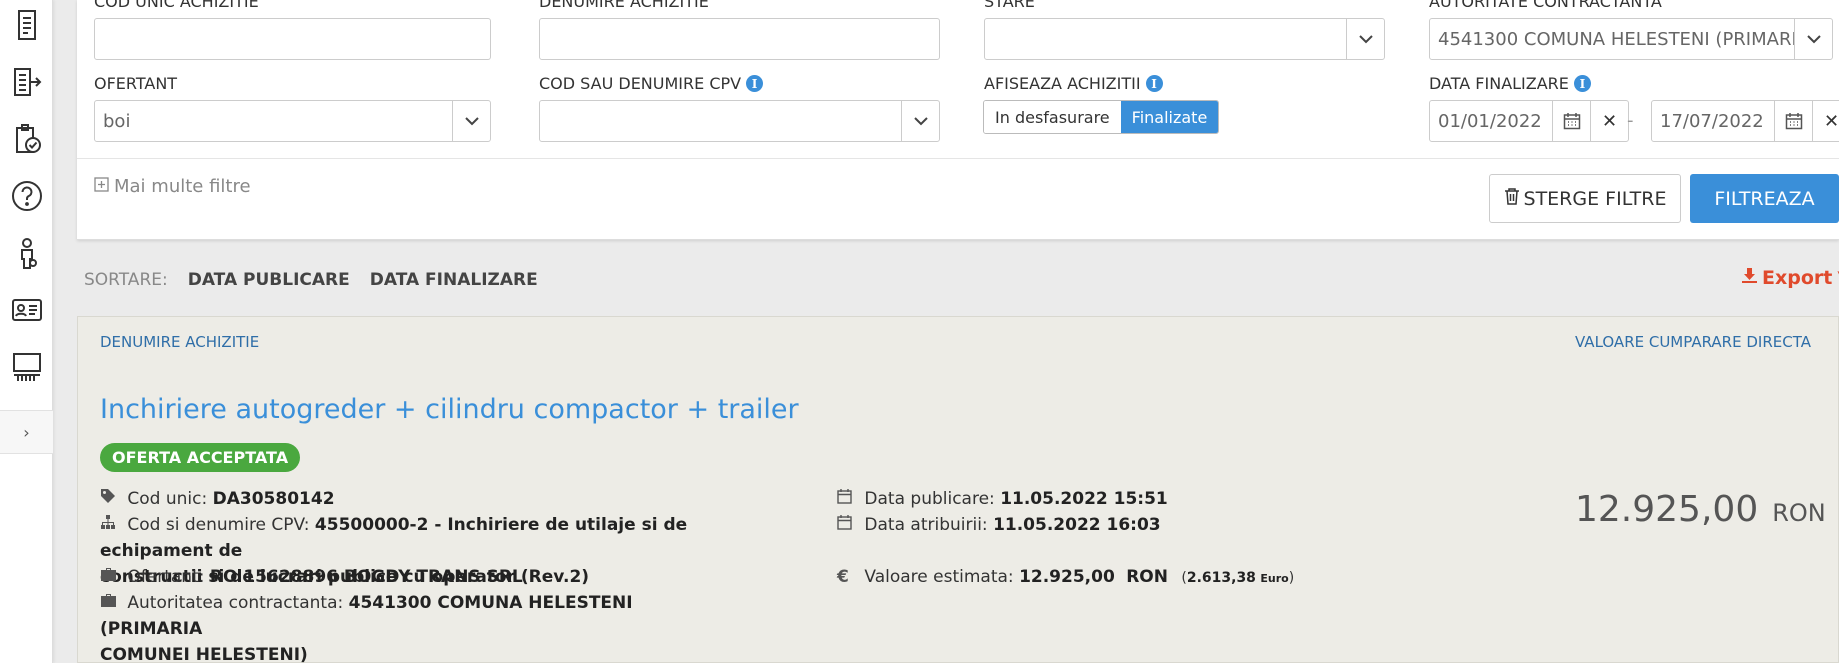  I want to click on clear-filters-button: STERGE FILTRE, so click(1585, 198).